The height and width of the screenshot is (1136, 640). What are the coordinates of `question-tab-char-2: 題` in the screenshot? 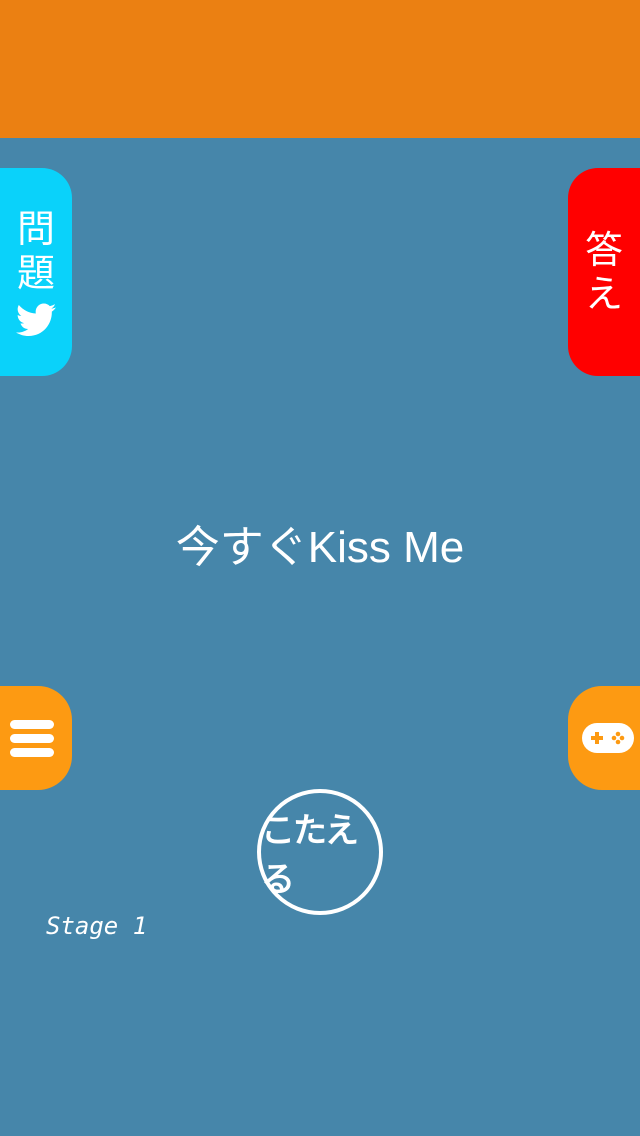 It's located at (35, 273).